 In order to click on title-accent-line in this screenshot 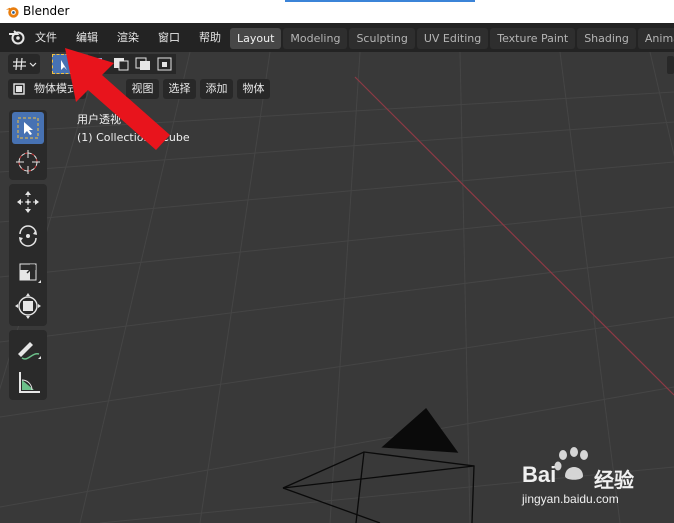, I will do `click(380, 1)`.